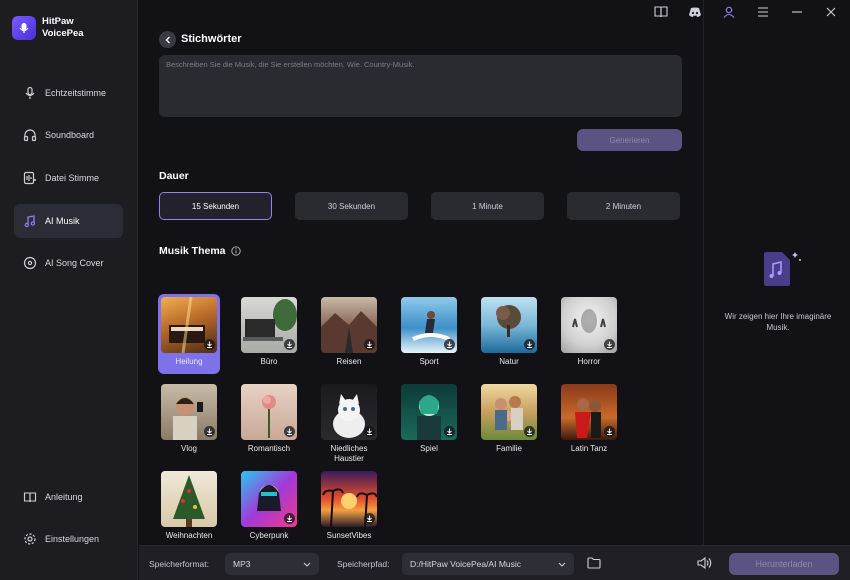 Image resolution: width=850 pixels, height=580 pixels. I want to click on file-voice-icon, so click(30, 178).